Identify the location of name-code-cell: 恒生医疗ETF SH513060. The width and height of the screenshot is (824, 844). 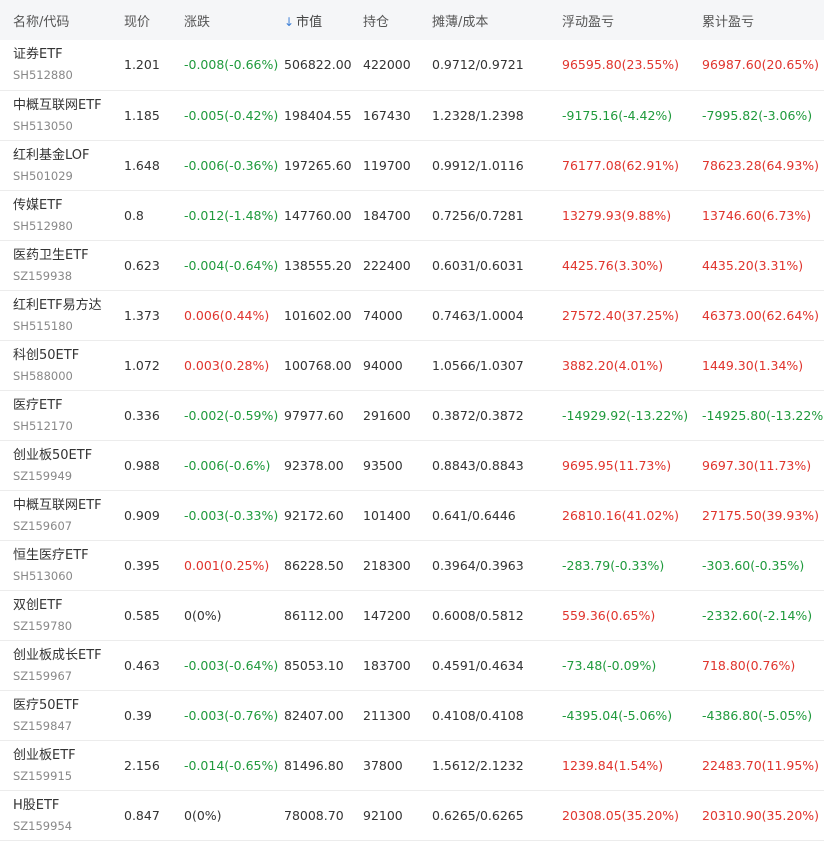
(62, 565).